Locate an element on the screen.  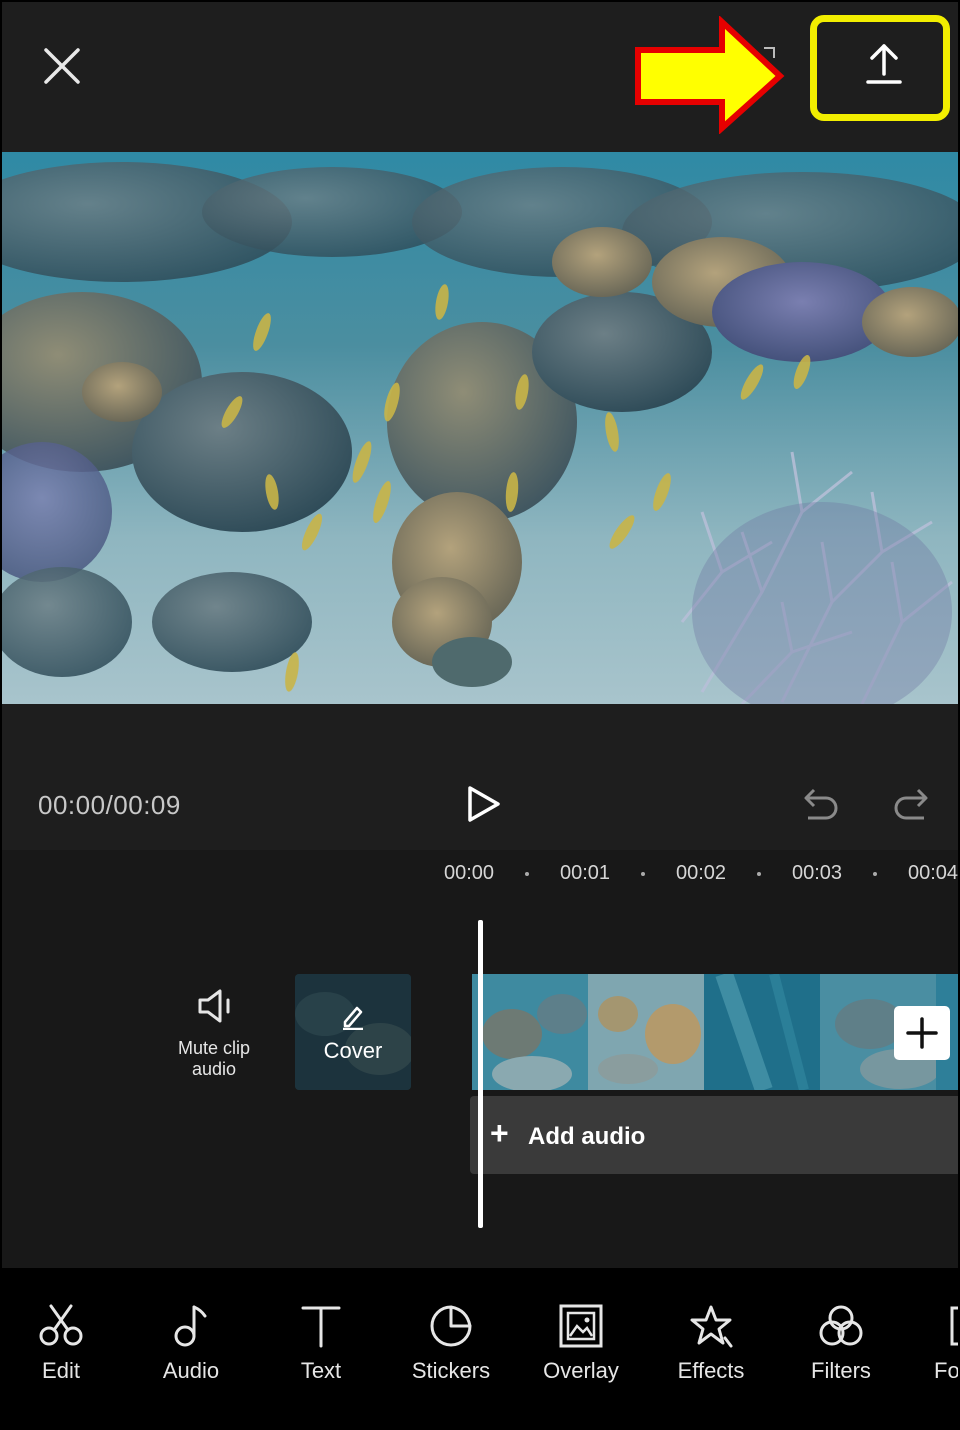
tool-stickers: Stickers is located at coordinates (451, 1344).